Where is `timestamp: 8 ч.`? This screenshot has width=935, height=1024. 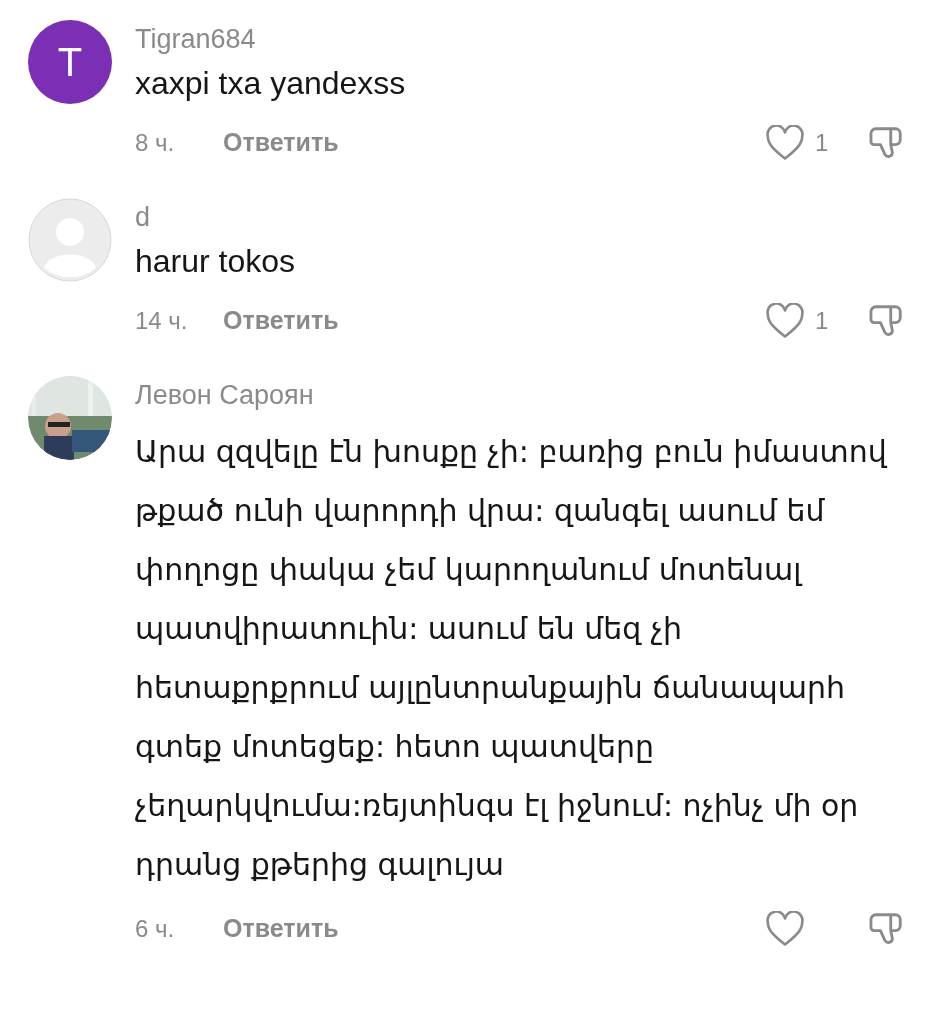 timestamp: 8 ч. is located at coordinates (155, 143).